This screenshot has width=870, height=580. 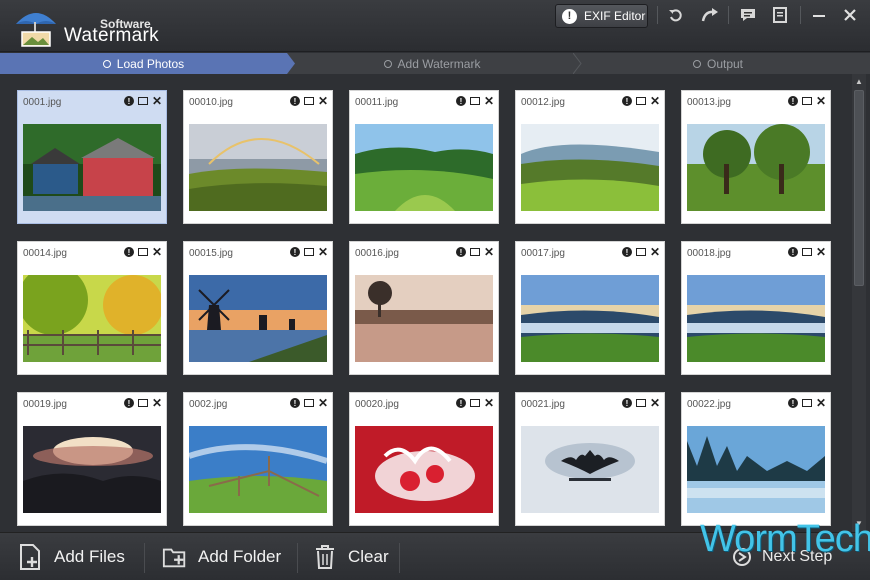 I want to click on photo-card: 00017.jpg ! ✕, so click(x=590, y=308).